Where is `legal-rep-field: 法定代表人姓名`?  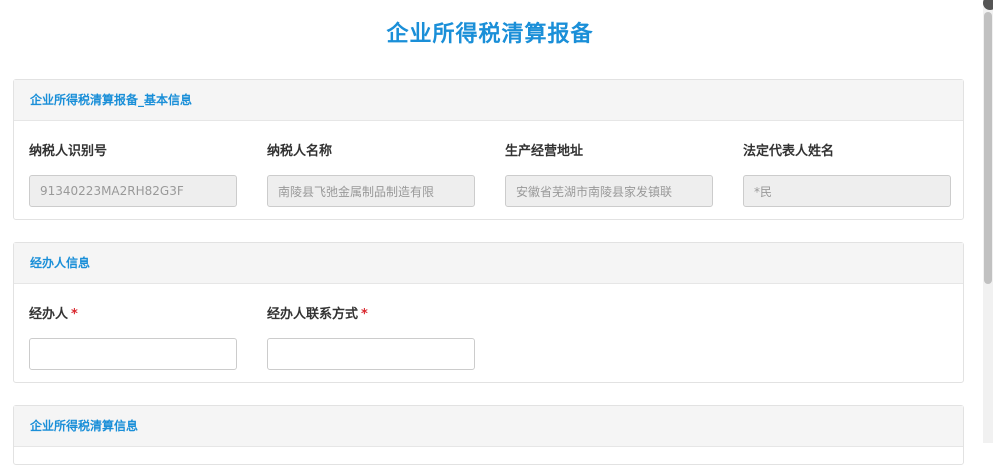 legal-rep-field: 法定代表人姓名 is located at coordinates (847, 175).